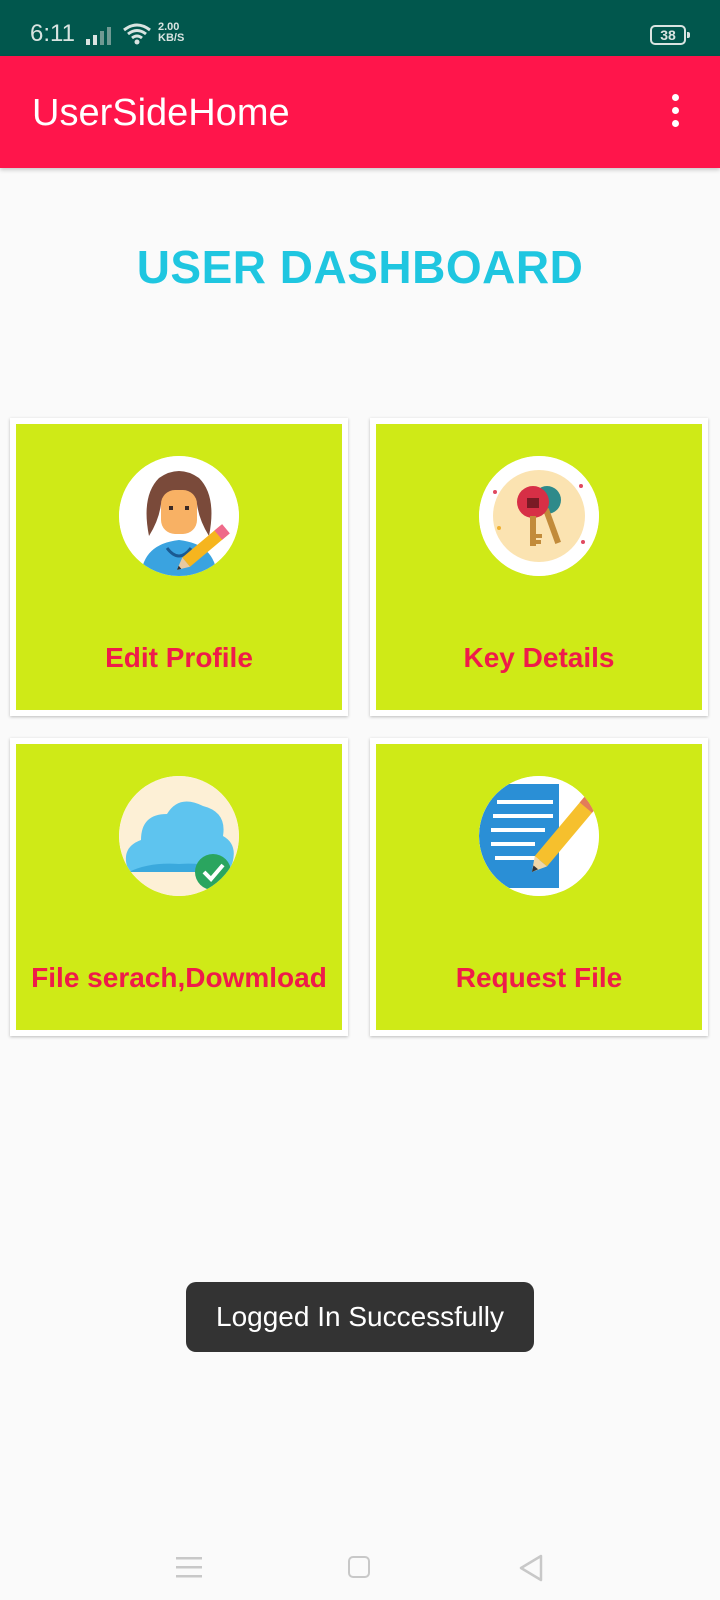 This screenshot has height=1600, width=720. I want to click on wifi-icon, so click(137, 34).